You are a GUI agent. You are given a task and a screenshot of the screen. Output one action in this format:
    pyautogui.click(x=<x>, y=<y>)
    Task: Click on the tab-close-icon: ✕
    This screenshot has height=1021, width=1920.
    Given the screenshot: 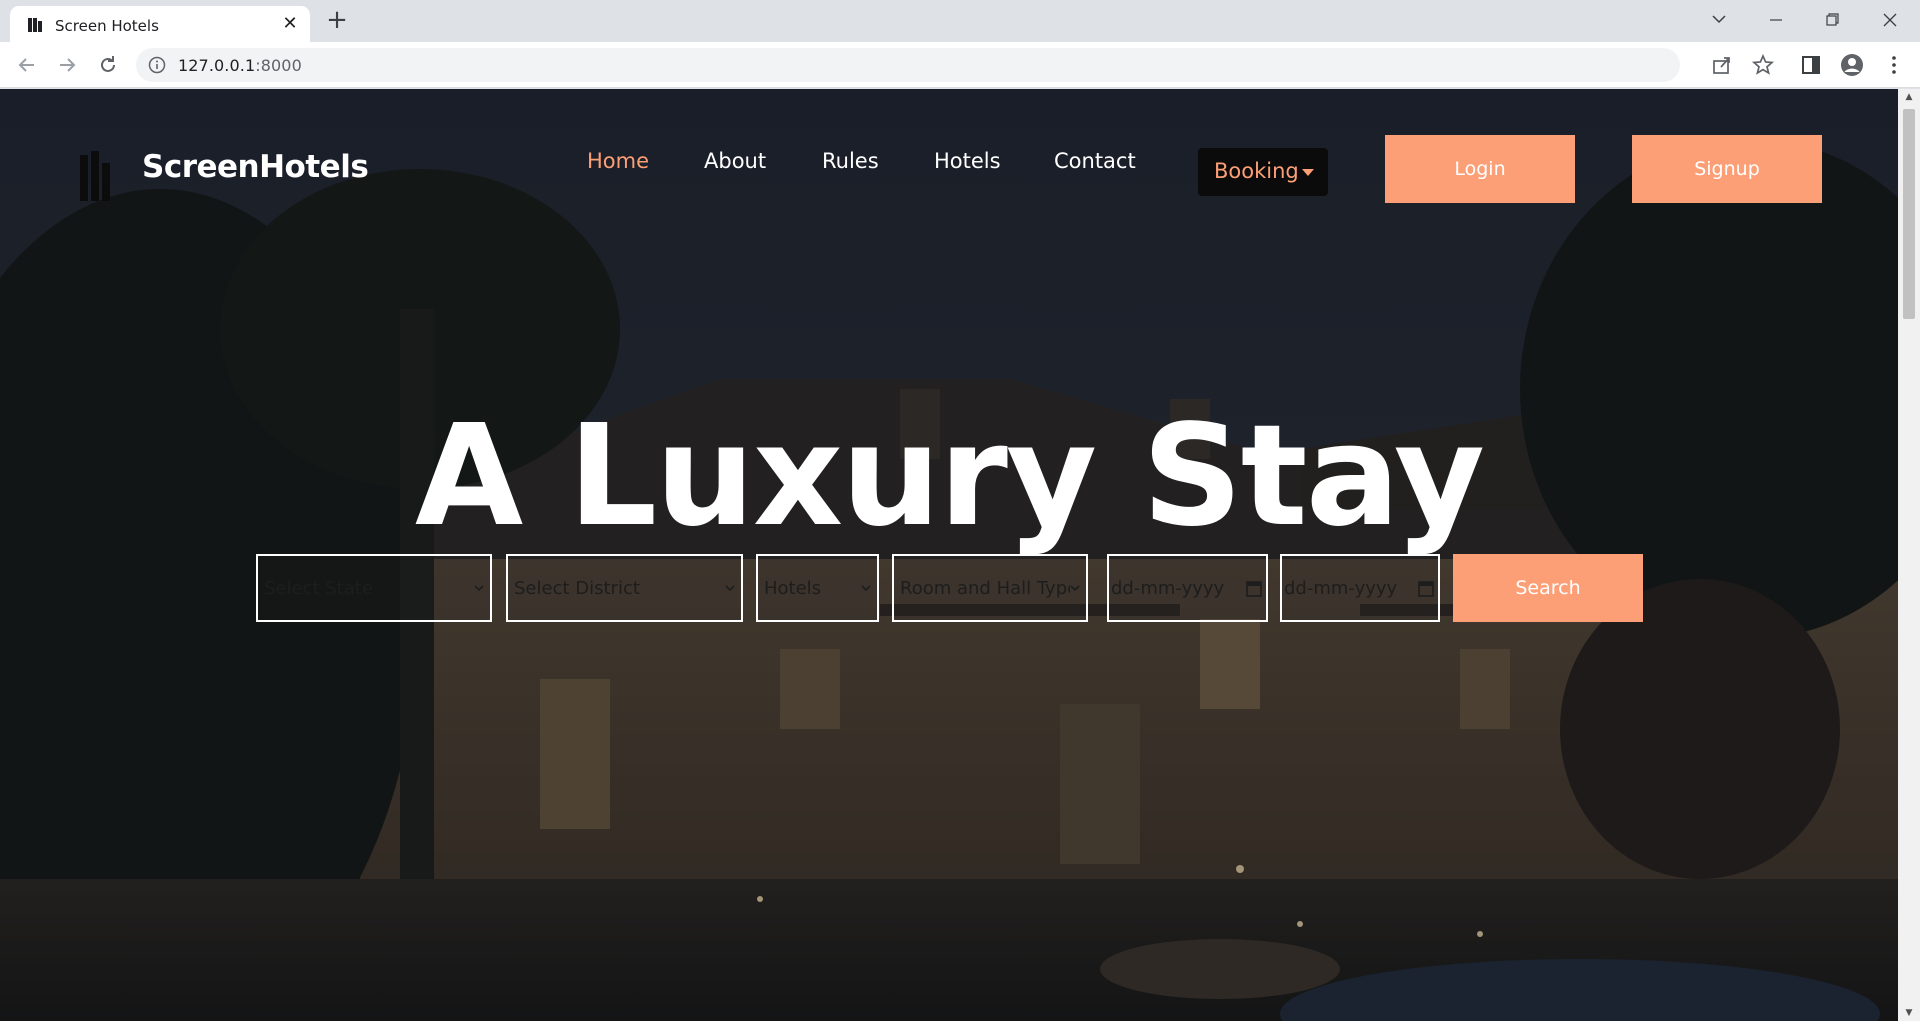 What is the action you would take?
    pyautogui.click(x=290, y=24)
    